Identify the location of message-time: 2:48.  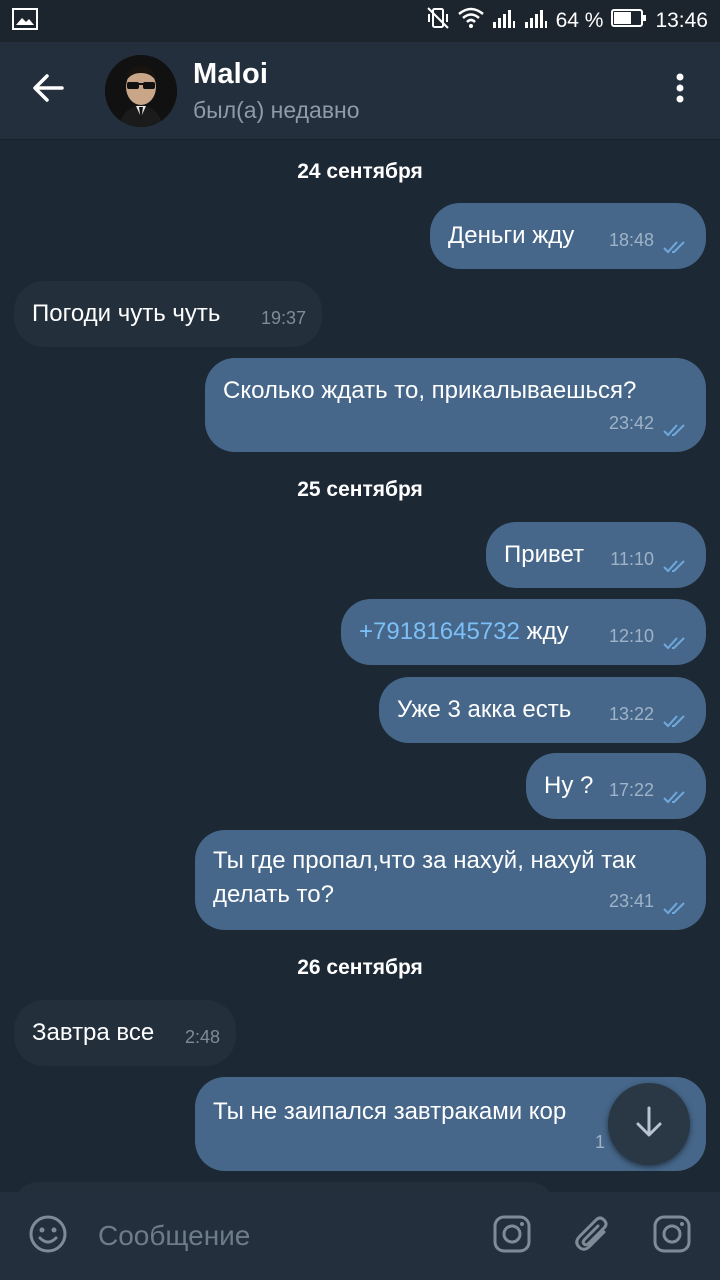
(202, 1037).